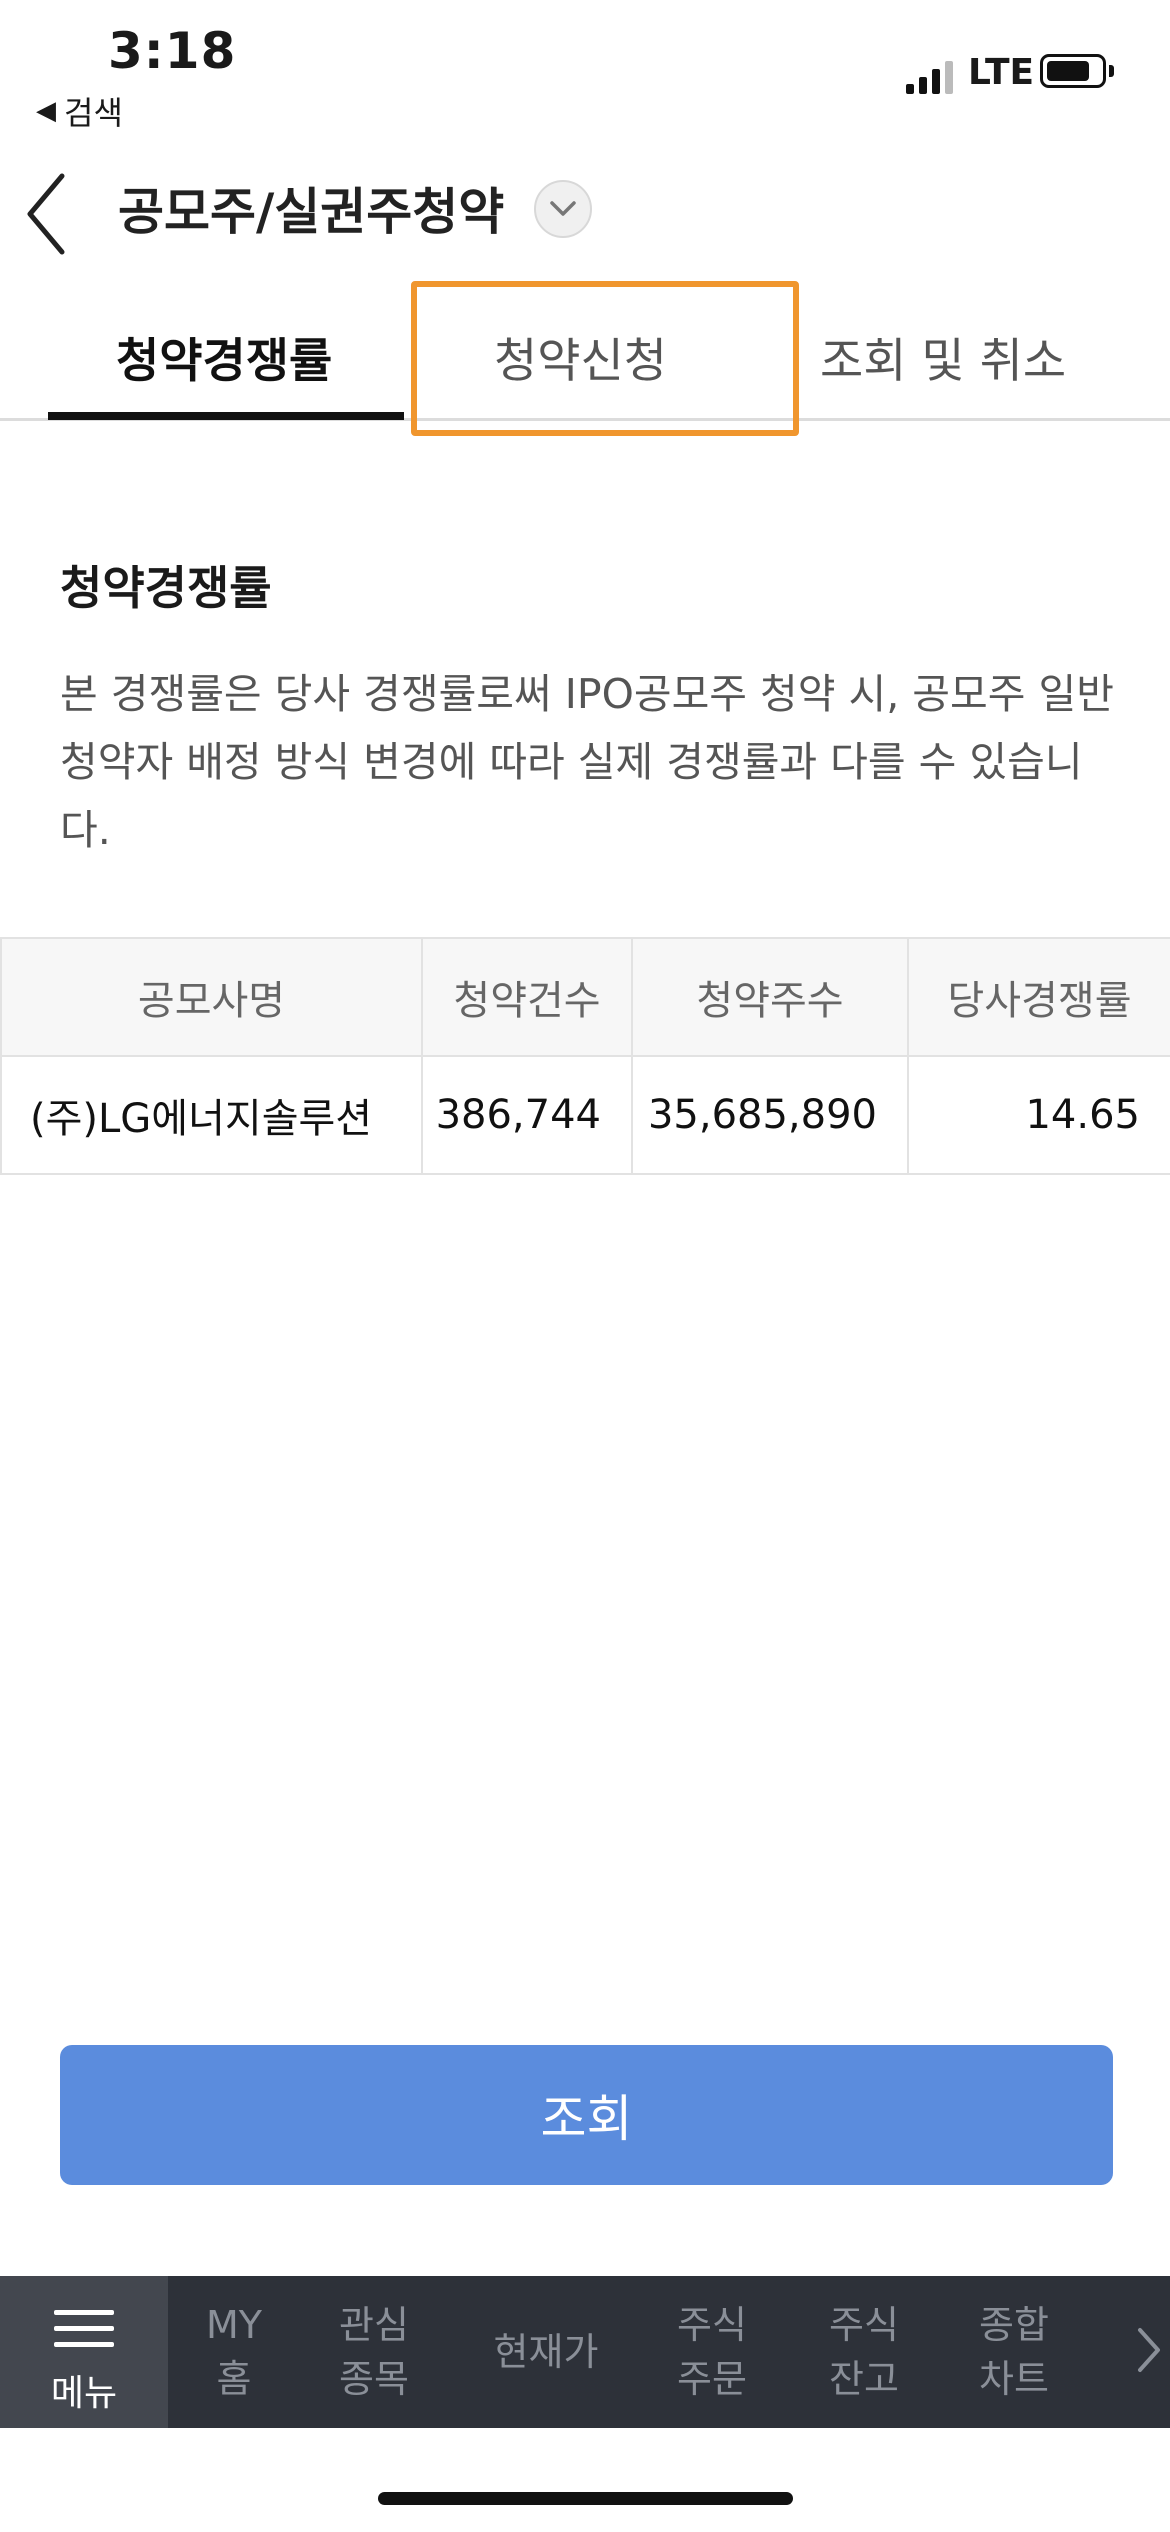 The width and height of the screenshot is (1170, 2532). What do you see at coordinates (527, 997) in the screenshot?
I see `header-applications: 청약건수` at bounding box center [527, 997].